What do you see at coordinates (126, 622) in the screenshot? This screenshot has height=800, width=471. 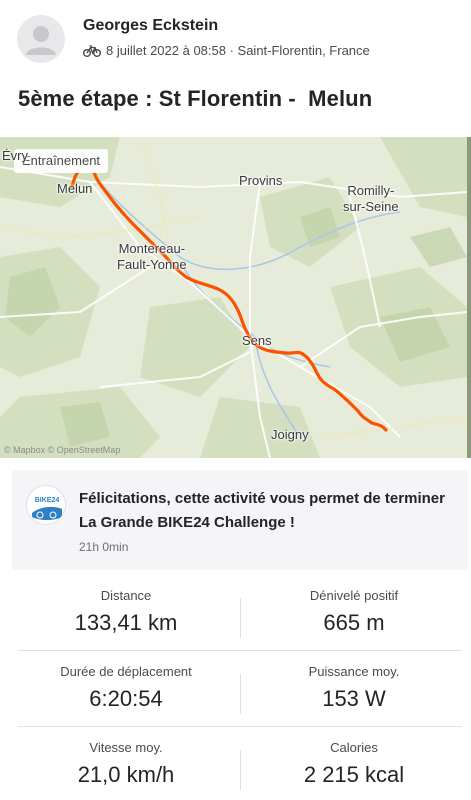 I see `stat-value: 133,41 km` at bounding box center [126, 622].